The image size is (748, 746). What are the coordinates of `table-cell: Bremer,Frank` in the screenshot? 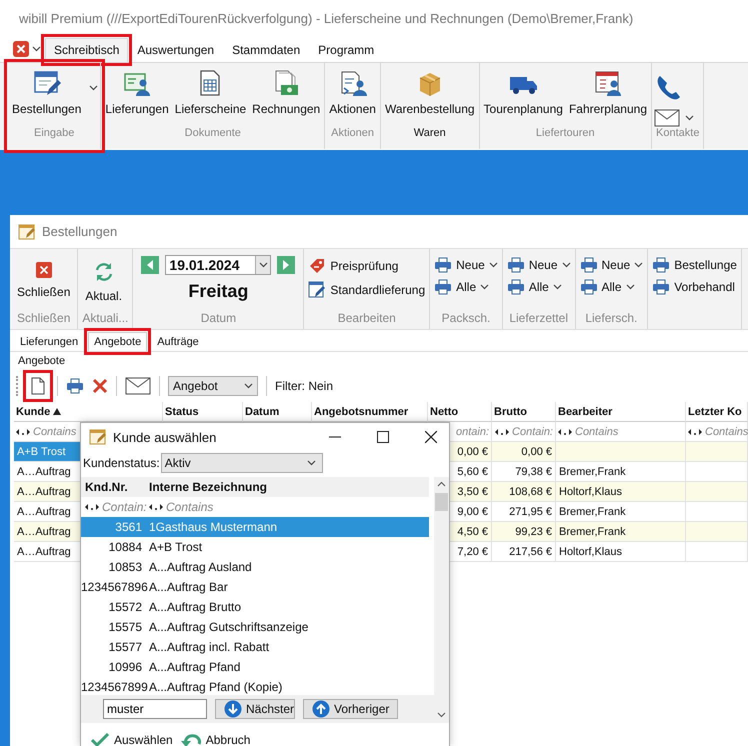 It's located at (621, 532).